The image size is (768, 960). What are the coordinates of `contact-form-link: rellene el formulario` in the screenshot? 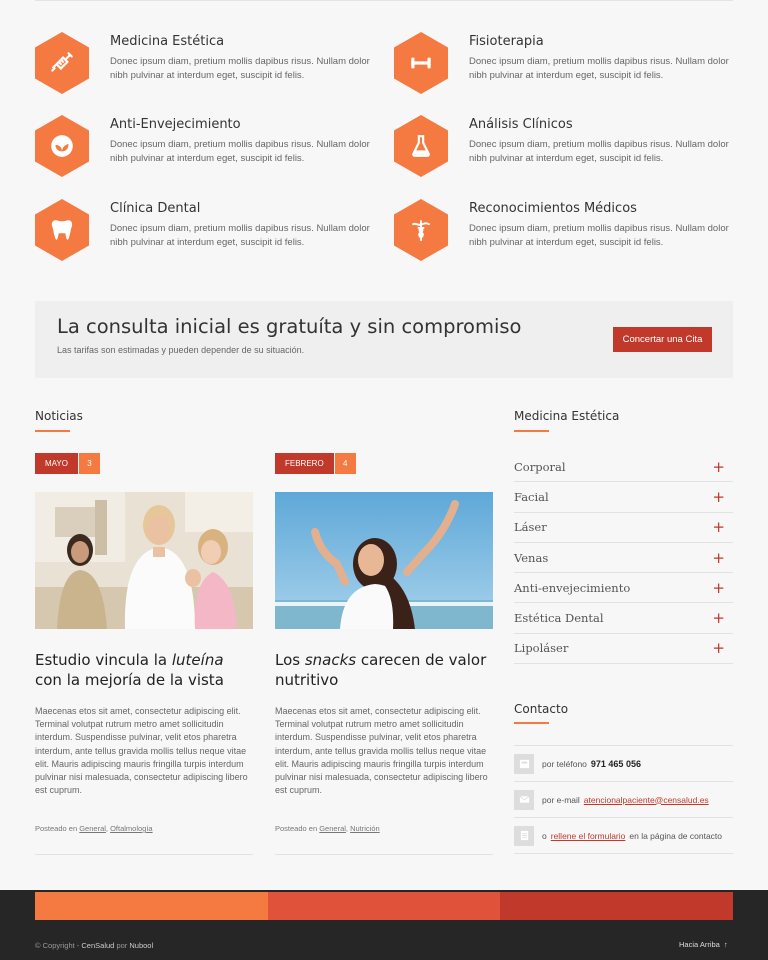 It's located at (588, 836).